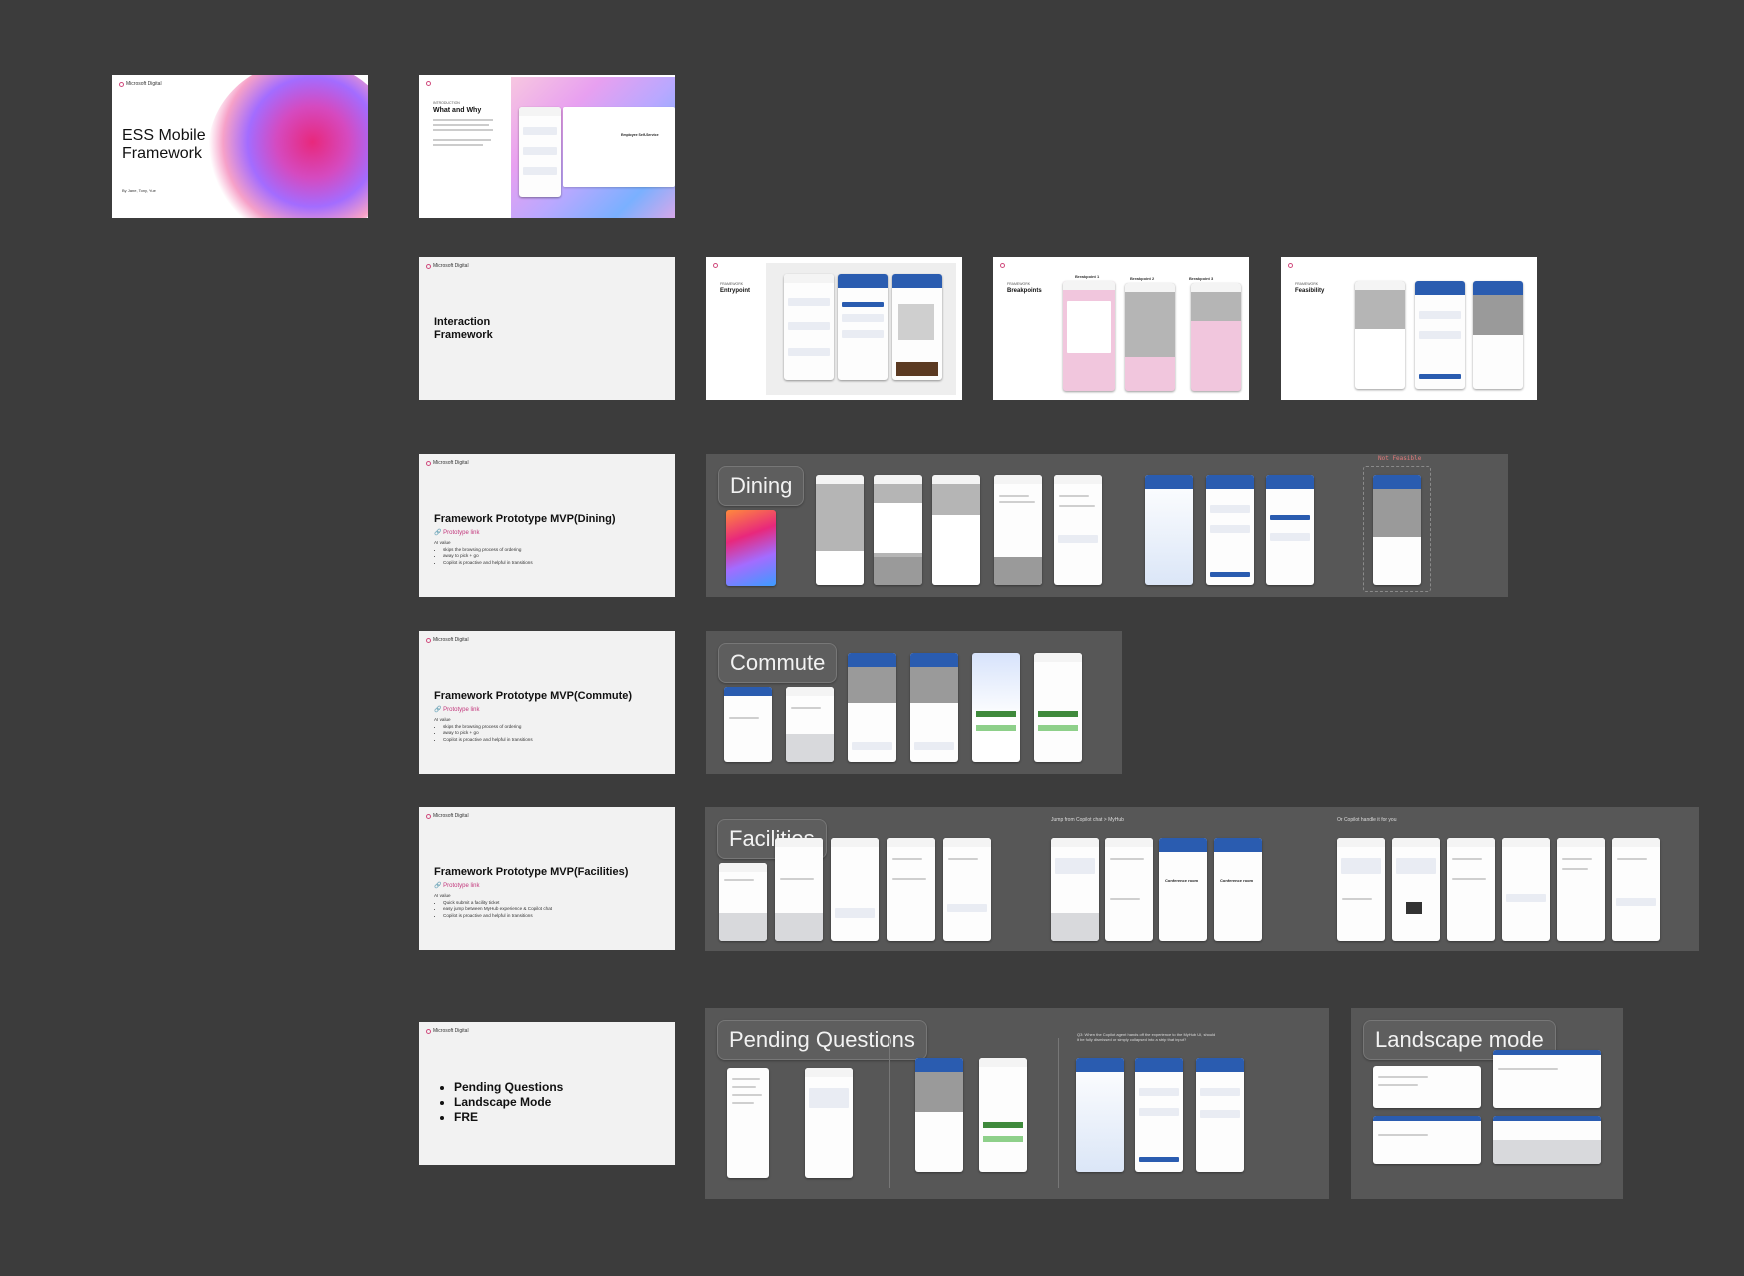 This screenshot has width=1744, height=1276. I want to click on cover-title: ESS Mobile Framework, so click(164, 145).